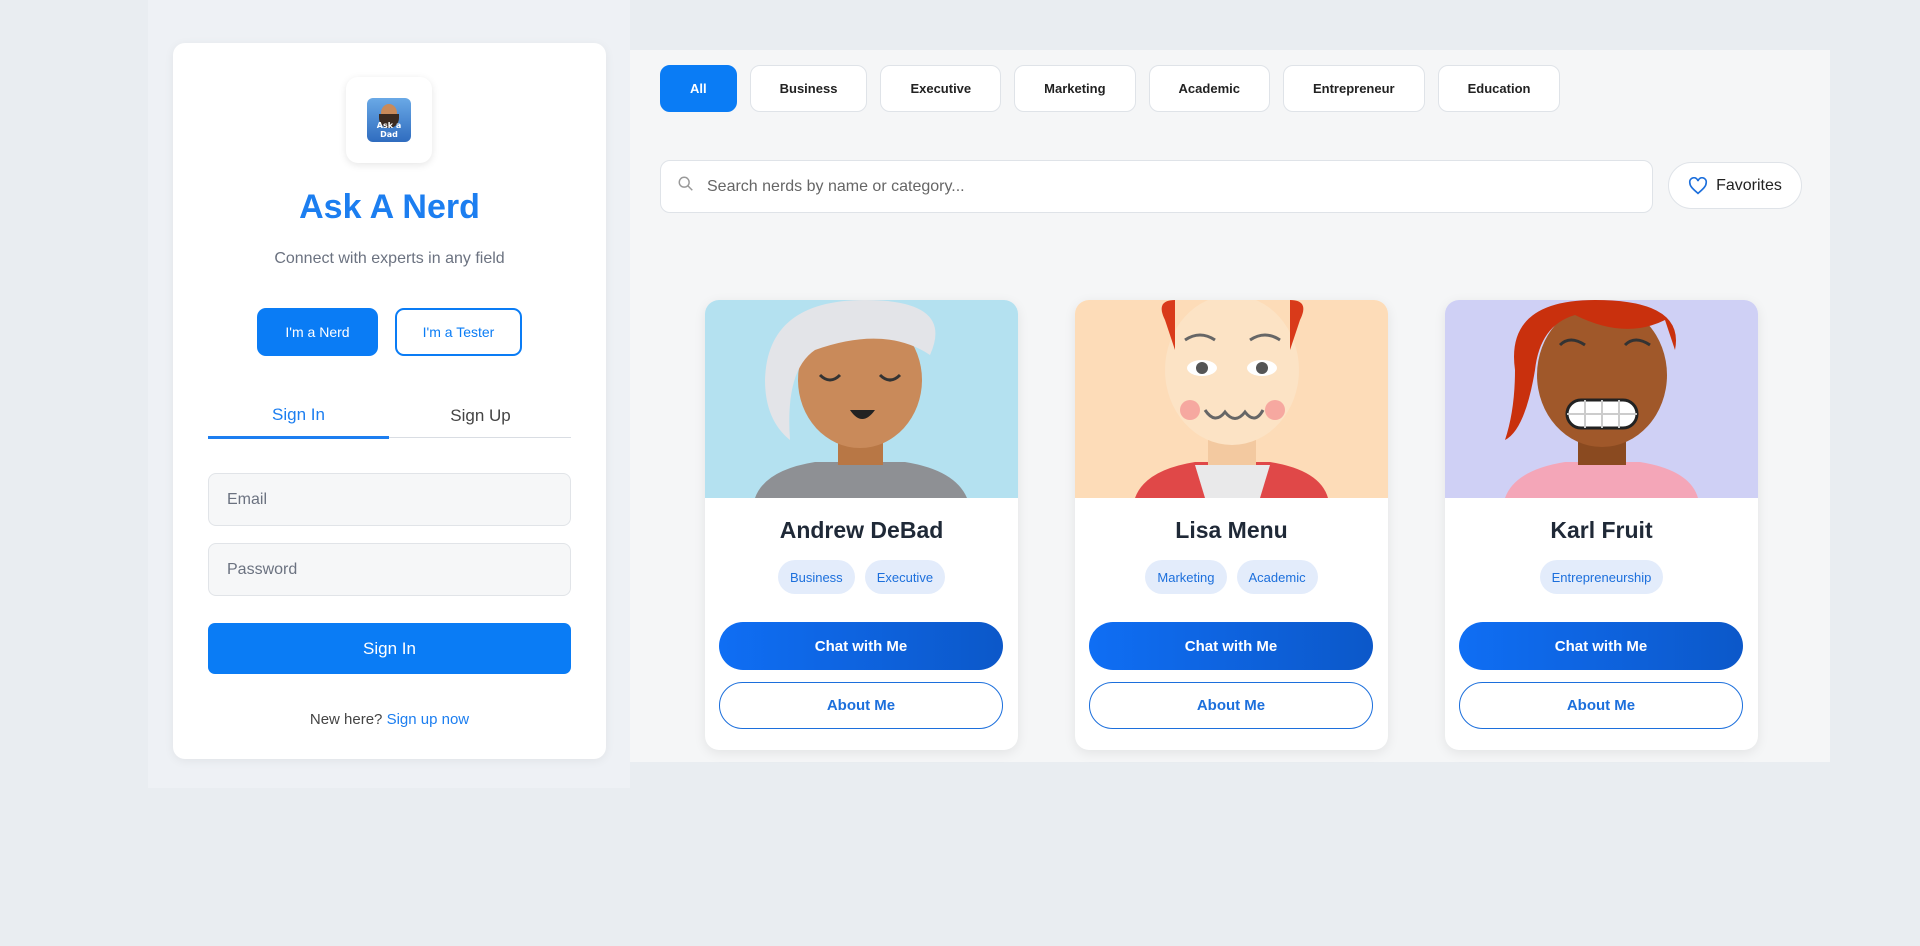  What do you see at coordinates (808, 88) in the screenshot?
I see `filter-chip-business: Business` at bounding box center [808, 88].